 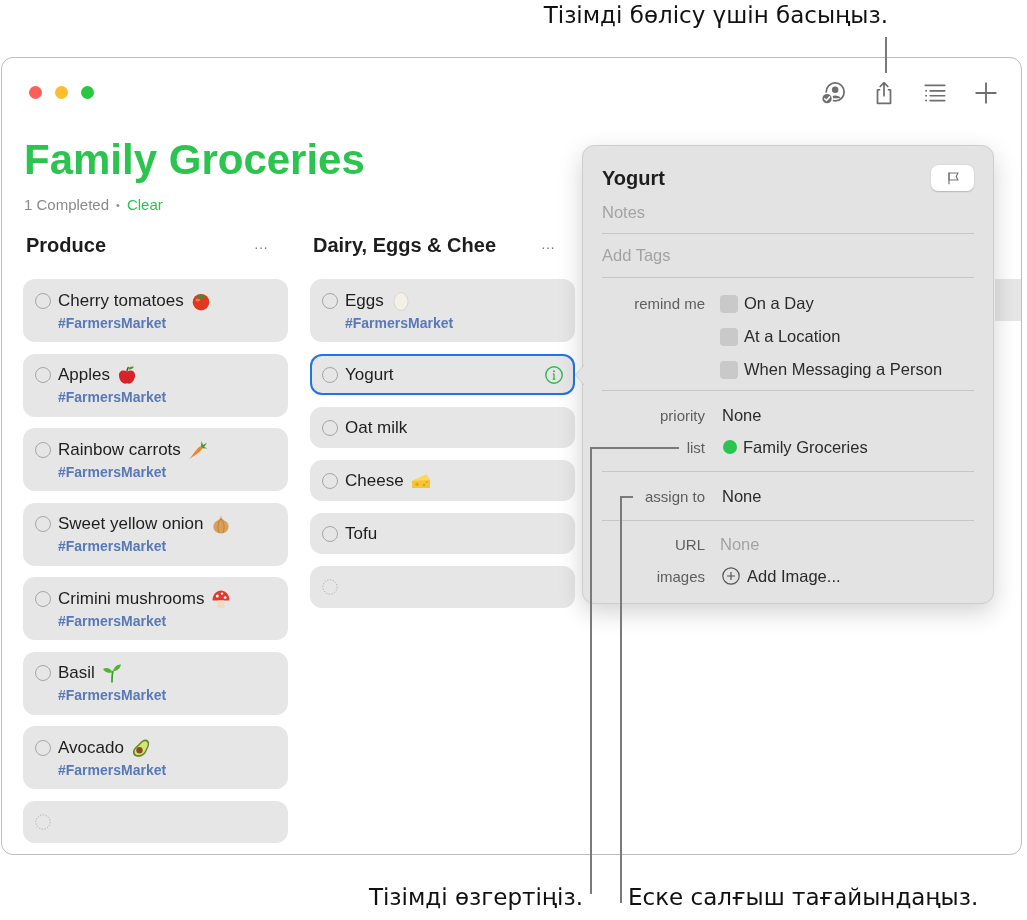 I want to click on reminder-card: Basil #FarmersMarket, so click(x=155, y=683).